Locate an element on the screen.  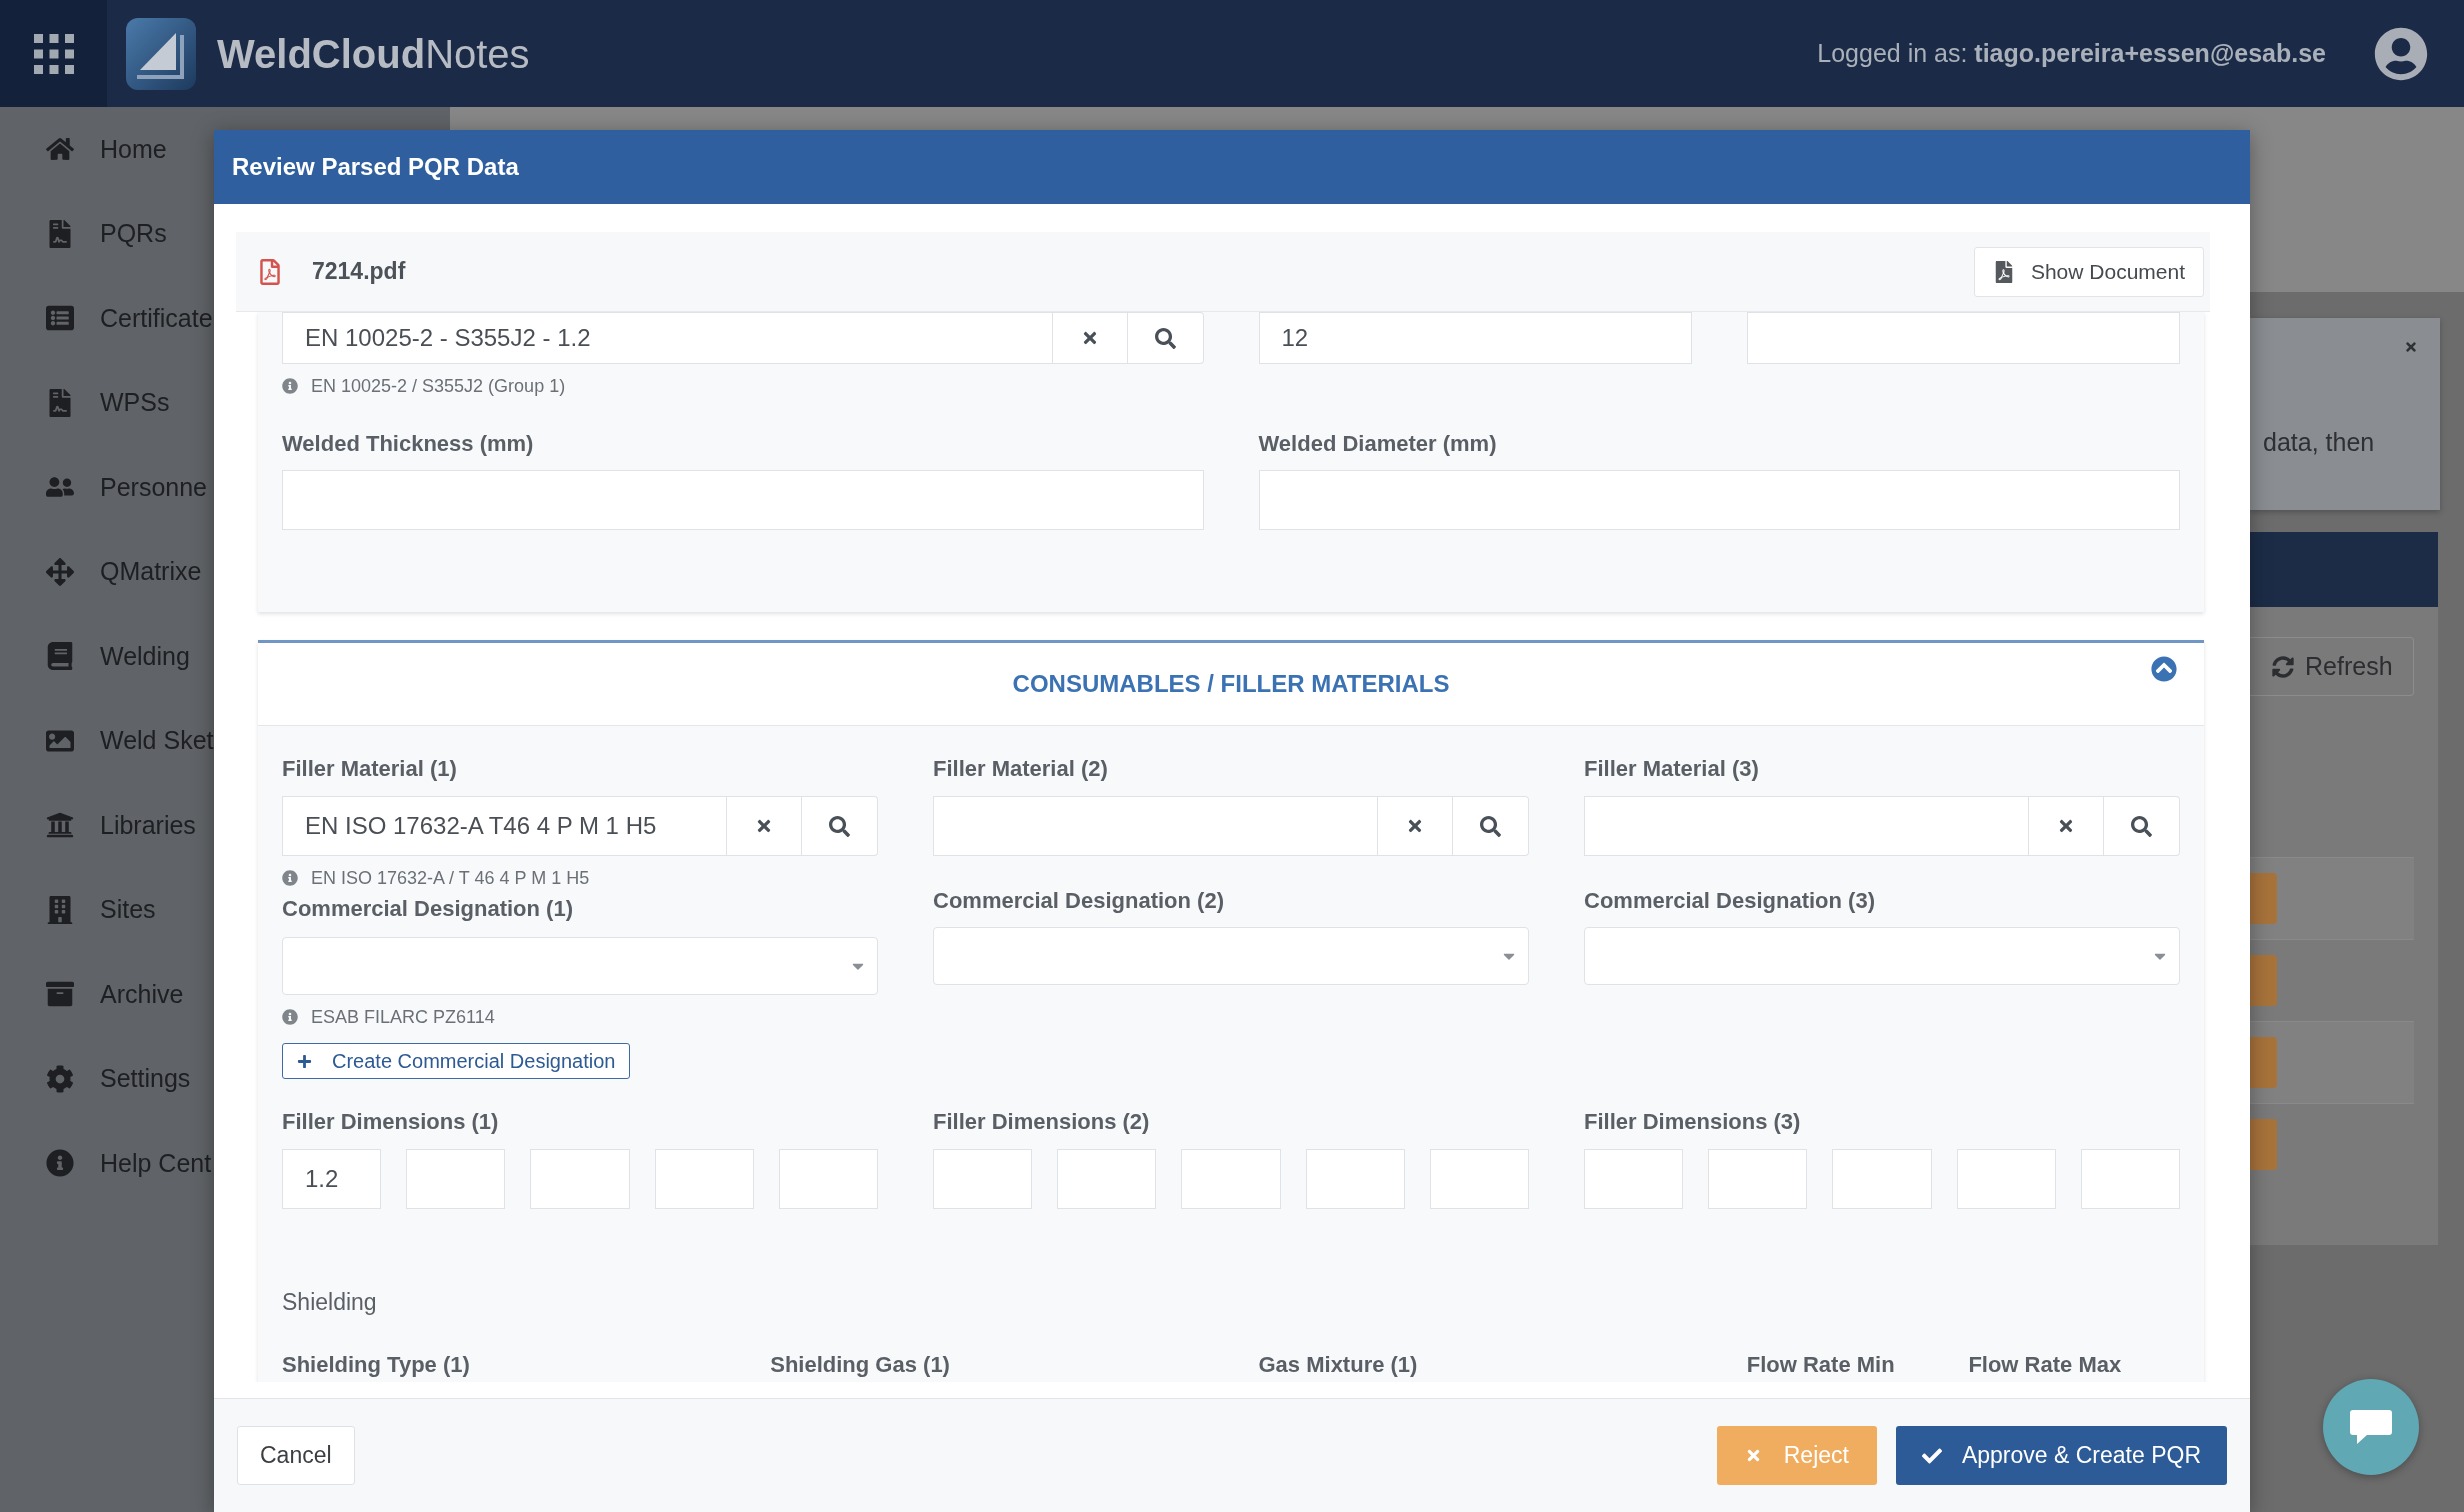
apps-menu-button is located at coordinates (53, 53).